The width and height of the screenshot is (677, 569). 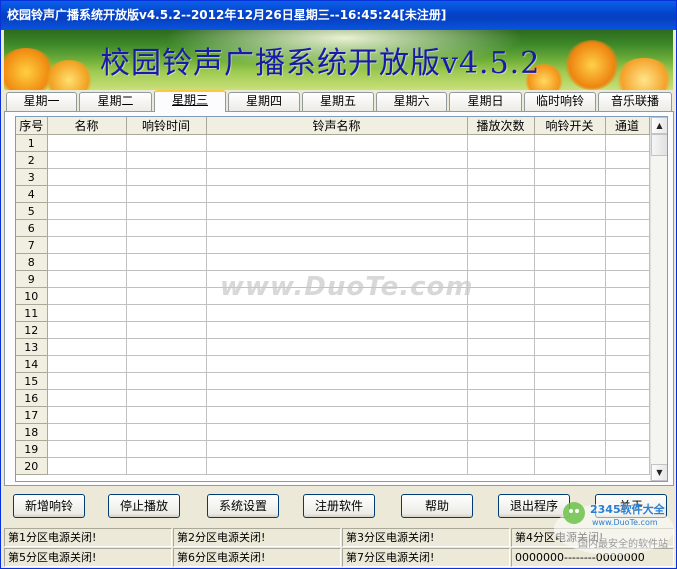 I want to click on table-row: 13, so click(x=333, y=347).